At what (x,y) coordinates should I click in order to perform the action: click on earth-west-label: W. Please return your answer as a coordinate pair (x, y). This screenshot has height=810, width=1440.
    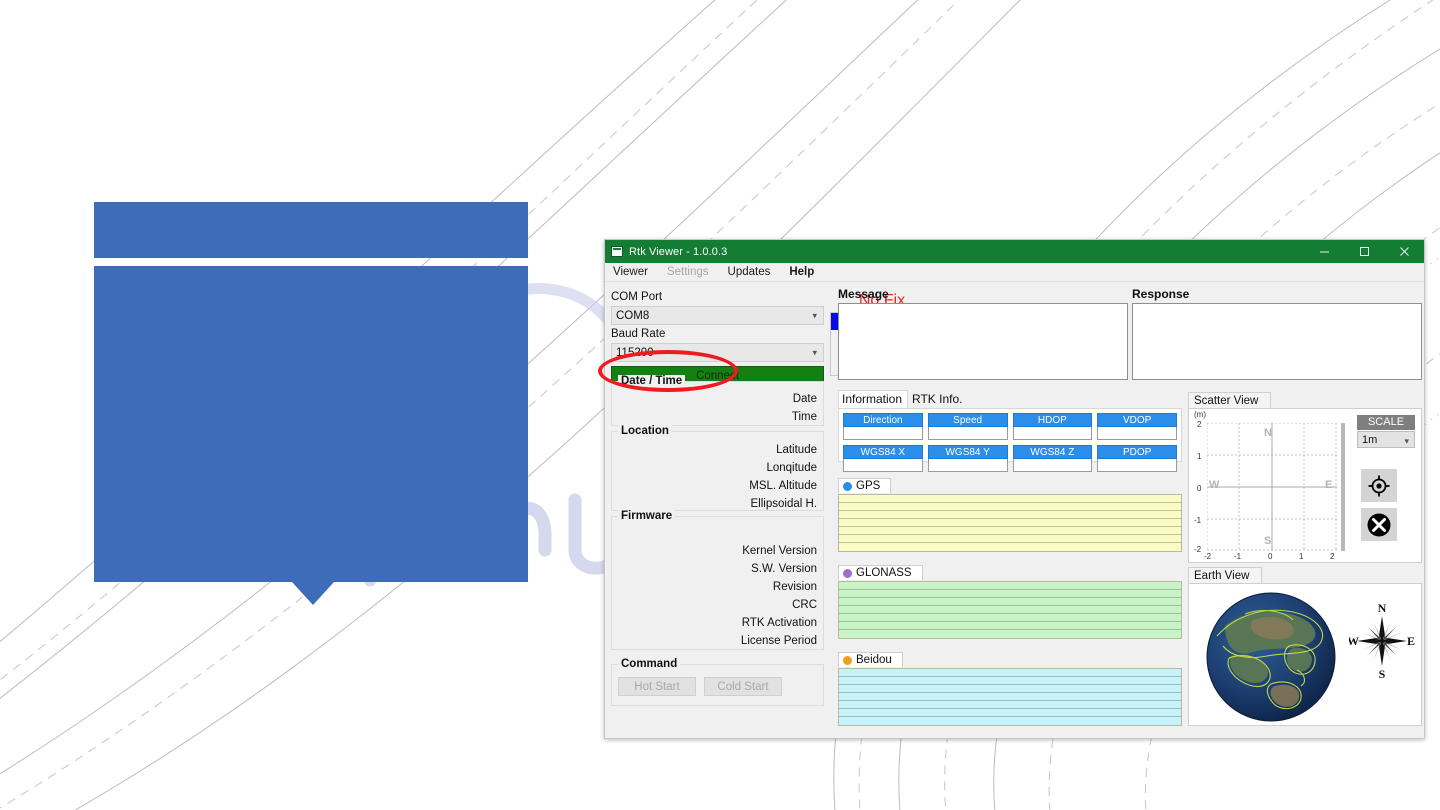
    Looking at the image, I should click on (1354, 641).